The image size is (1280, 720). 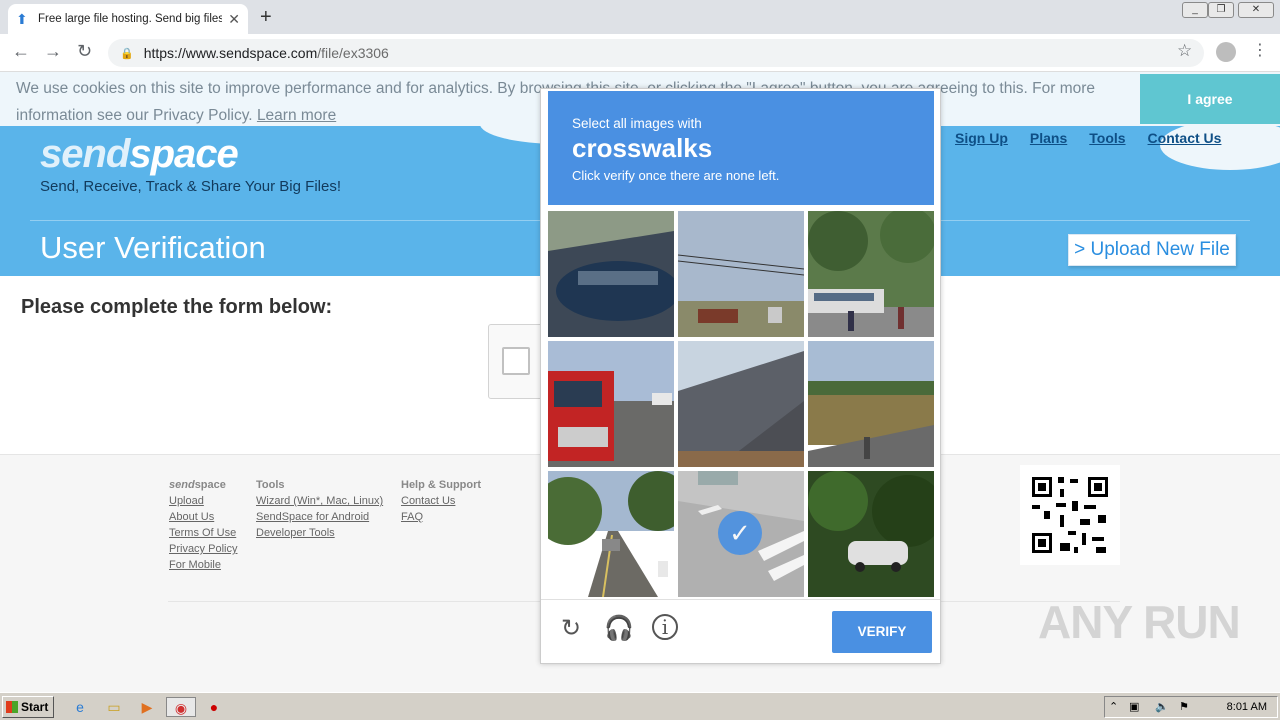 I want to click on footer-link-terms: Terms Of Use, so click(x=203, y=533).